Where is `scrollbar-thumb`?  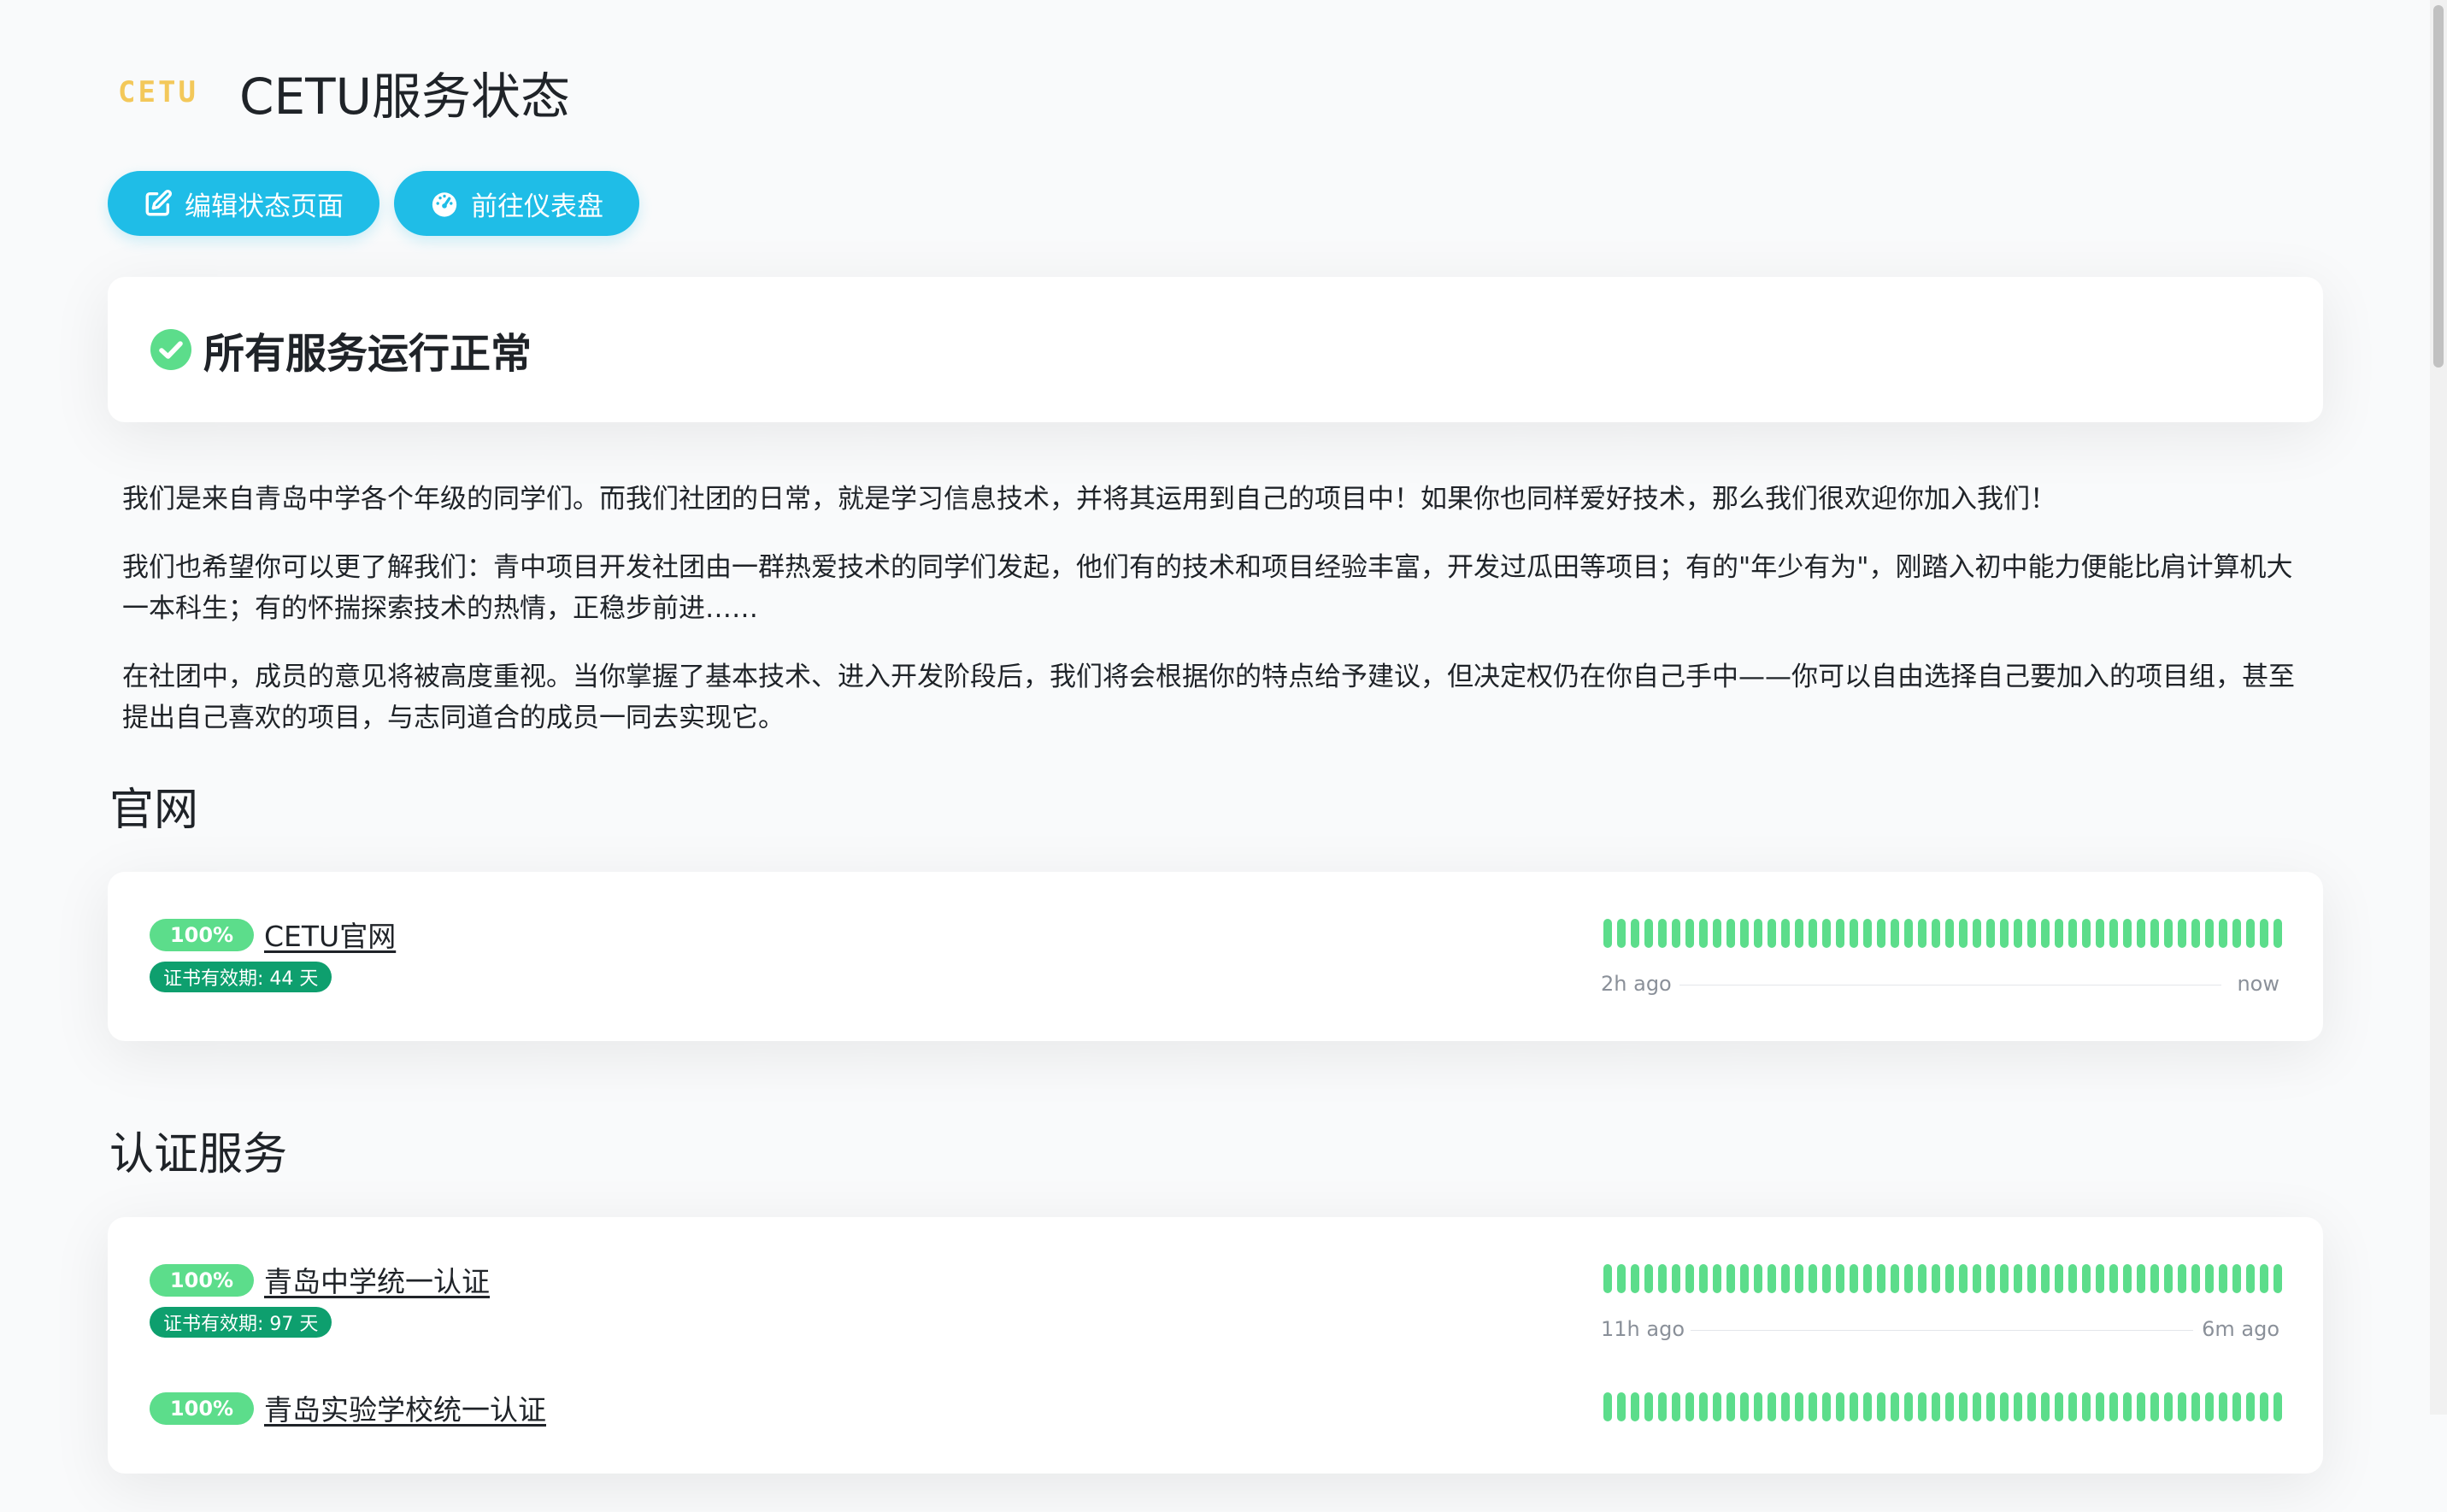
scrollbar-thumb is located at coordinates (2438, 186).